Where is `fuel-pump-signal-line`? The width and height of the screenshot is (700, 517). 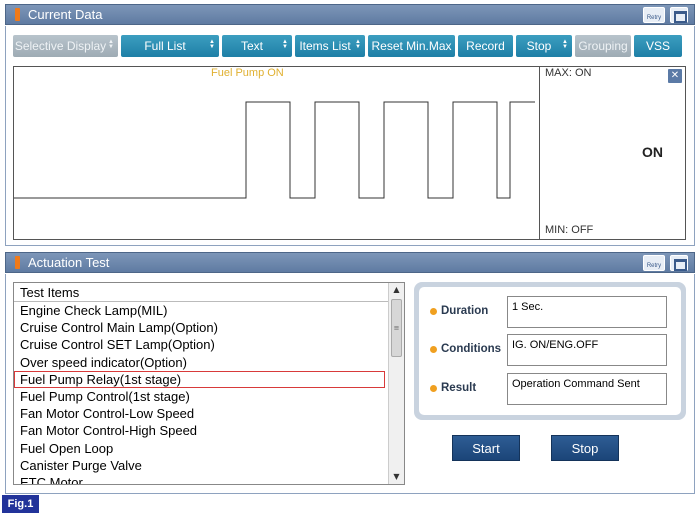
fuel-pump-signal-line is located at coordinates (274, 150).